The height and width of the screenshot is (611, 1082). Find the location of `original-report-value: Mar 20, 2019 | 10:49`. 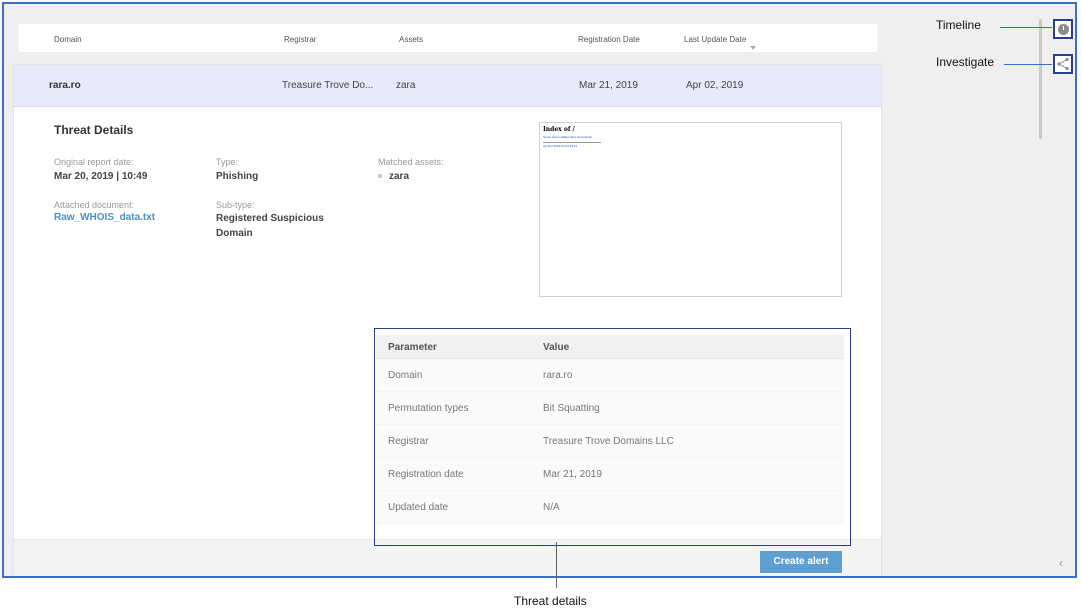

original-report-value: Mar 20, 2019 | 10:49 is located at coordinates (101, 176).